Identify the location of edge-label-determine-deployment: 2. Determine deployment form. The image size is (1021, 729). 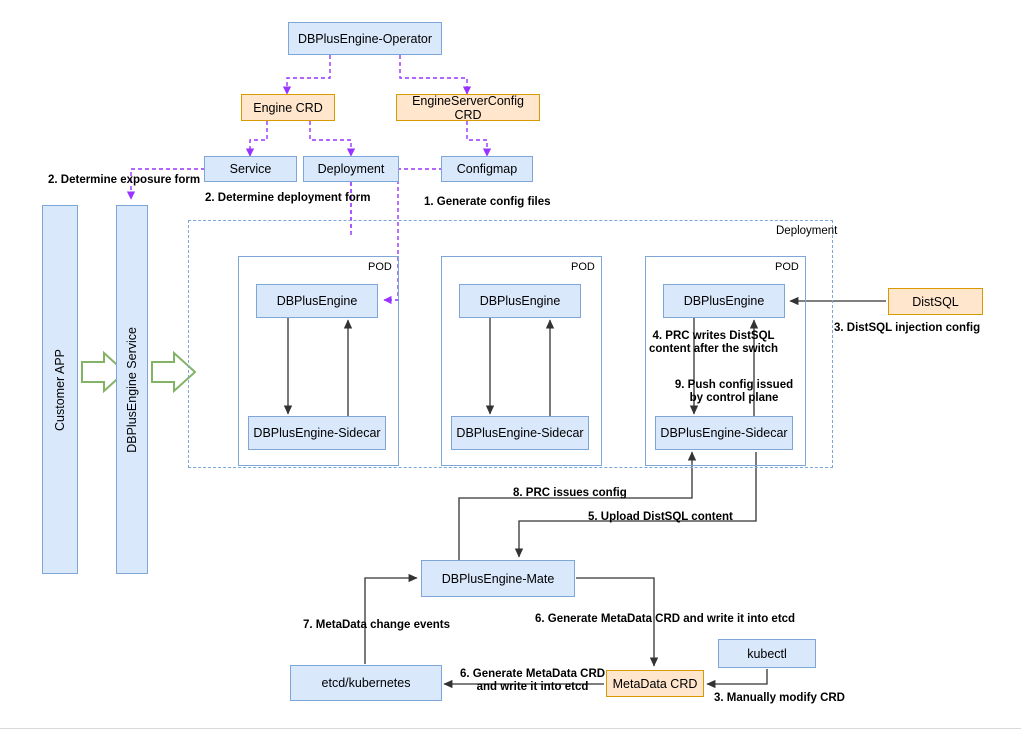
(288, 198).